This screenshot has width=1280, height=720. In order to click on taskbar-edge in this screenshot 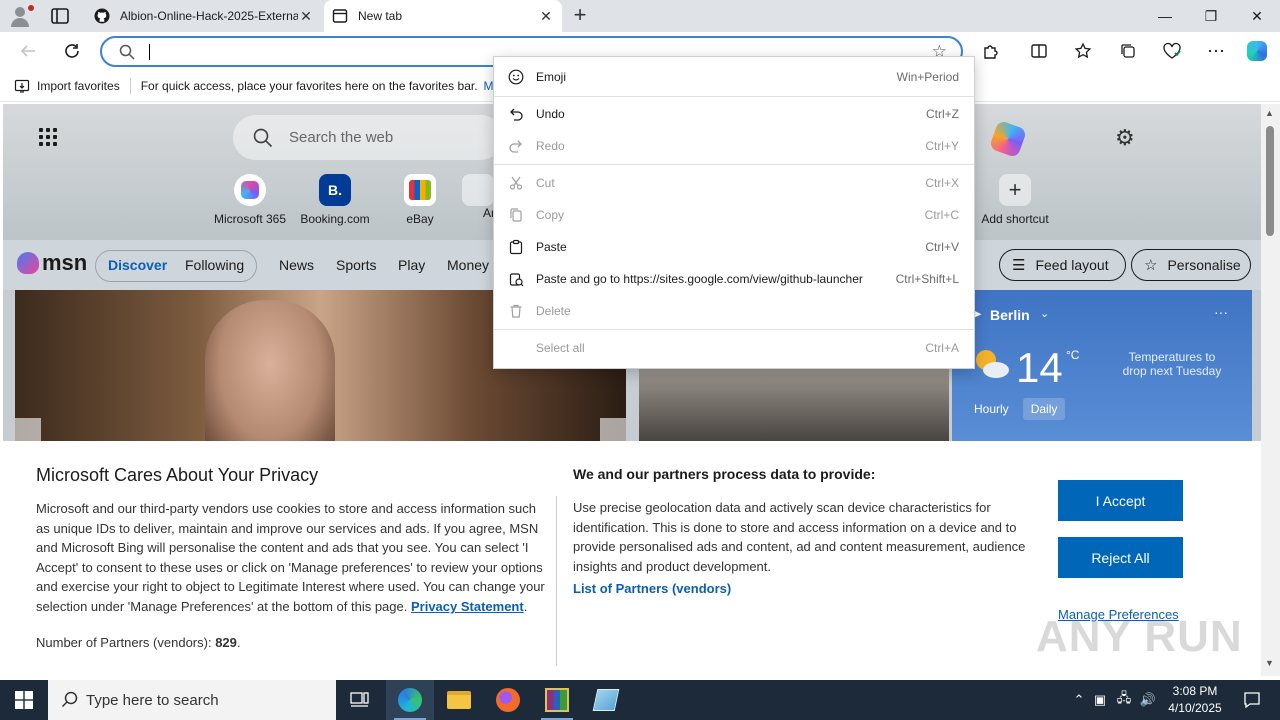, I will do `click(410, 700)`.